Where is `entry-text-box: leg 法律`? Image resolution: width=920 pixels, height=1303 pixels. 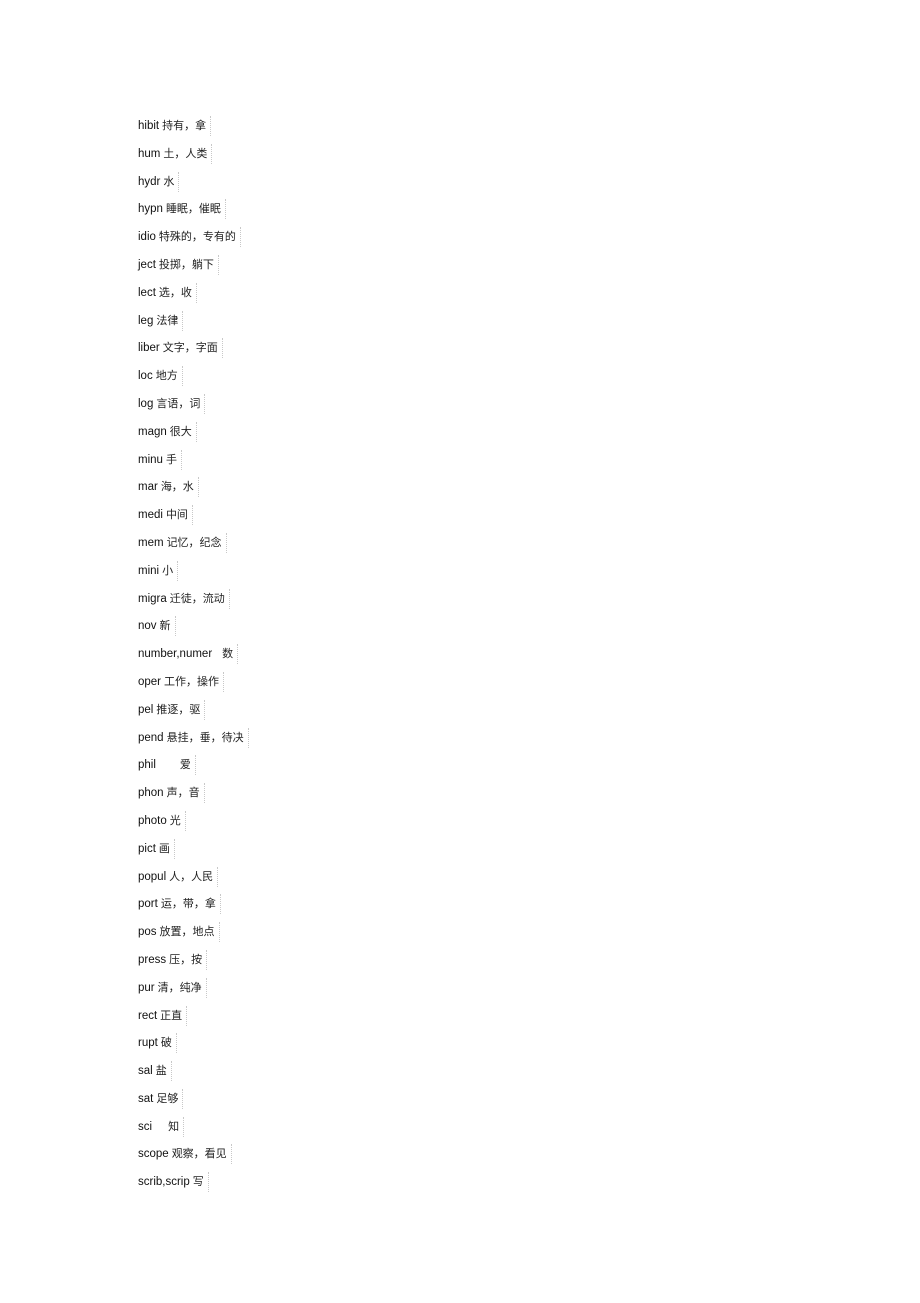
entry-text-box: leg 法律 is located at coordinates (161, 320).